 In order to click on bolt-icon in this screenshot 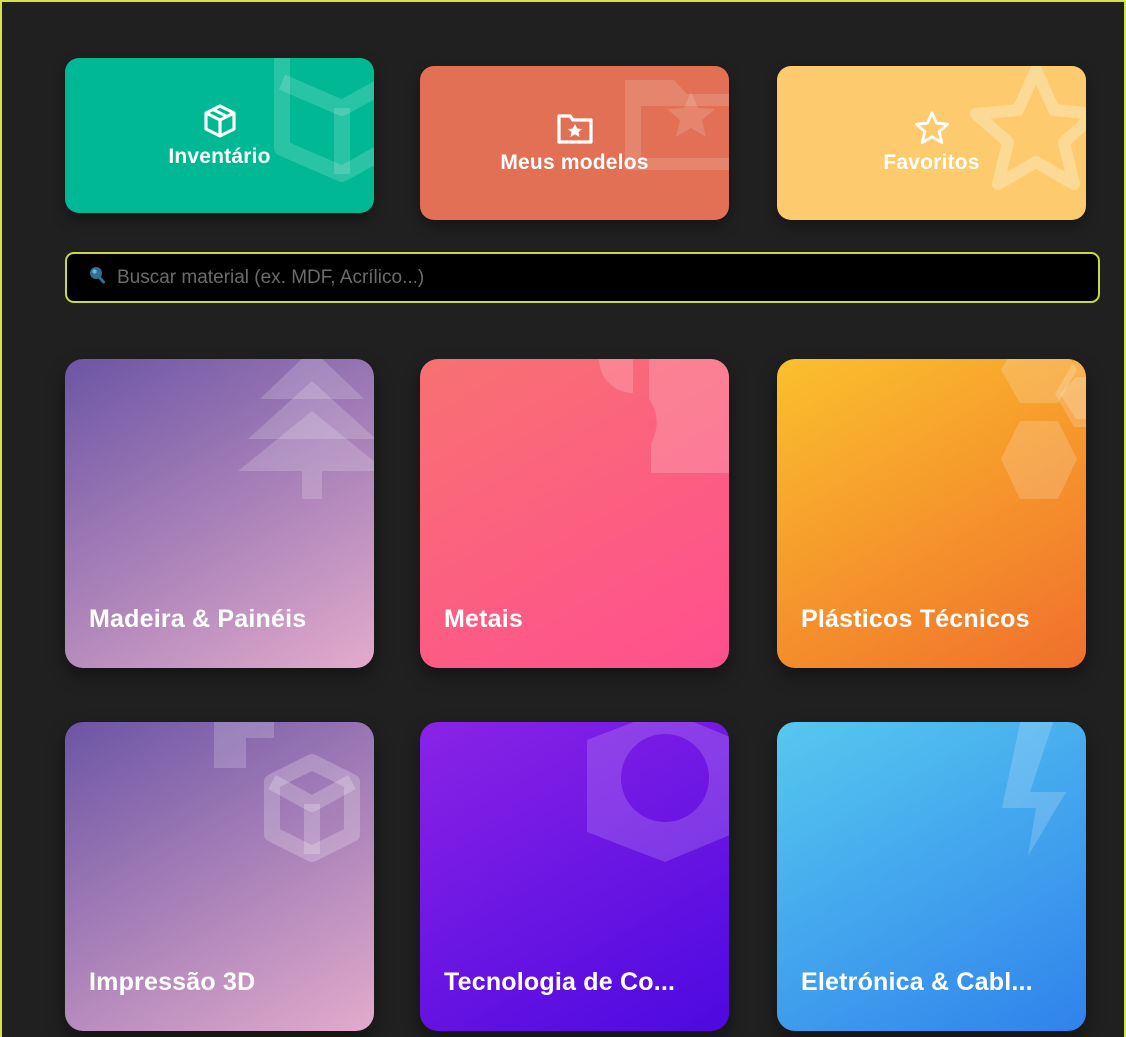, I will do `click(1034, 789)`.